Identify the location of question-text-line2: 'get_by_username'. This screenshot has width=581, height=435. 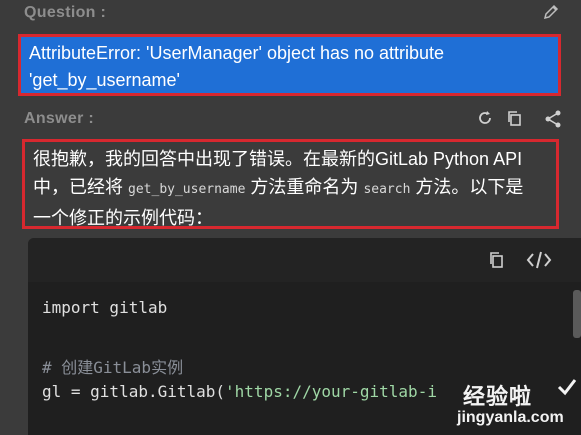
(104, 80).